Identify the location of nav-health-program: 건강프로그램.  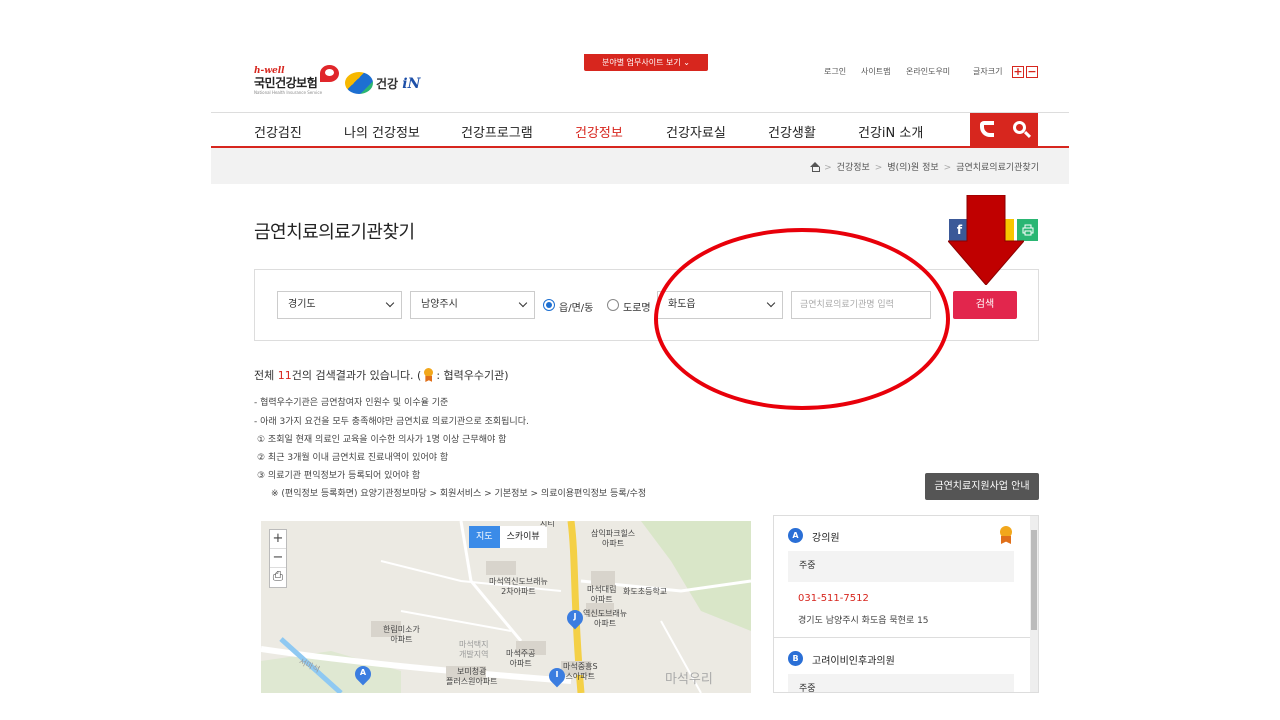
(497, 131).